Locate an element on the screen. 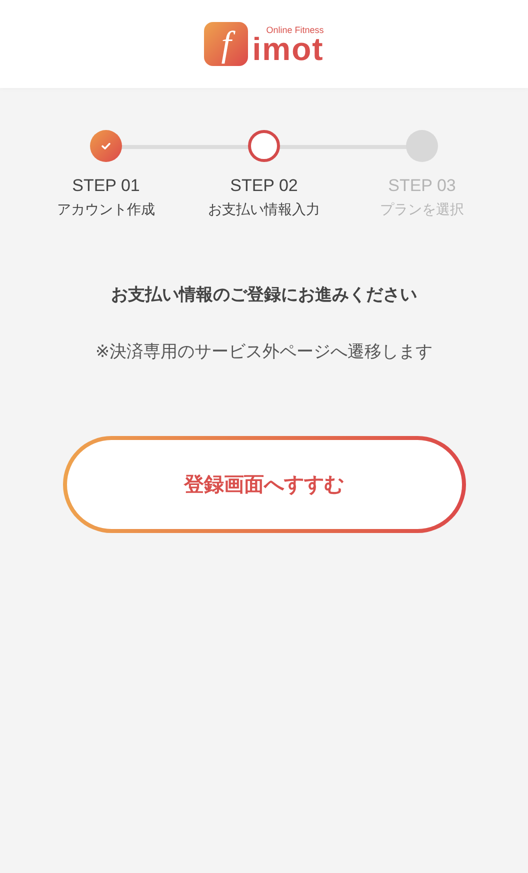 The height and width of the screenshot is (873, 528). step-label: プランを選択 is located at coordinates (422, 210).